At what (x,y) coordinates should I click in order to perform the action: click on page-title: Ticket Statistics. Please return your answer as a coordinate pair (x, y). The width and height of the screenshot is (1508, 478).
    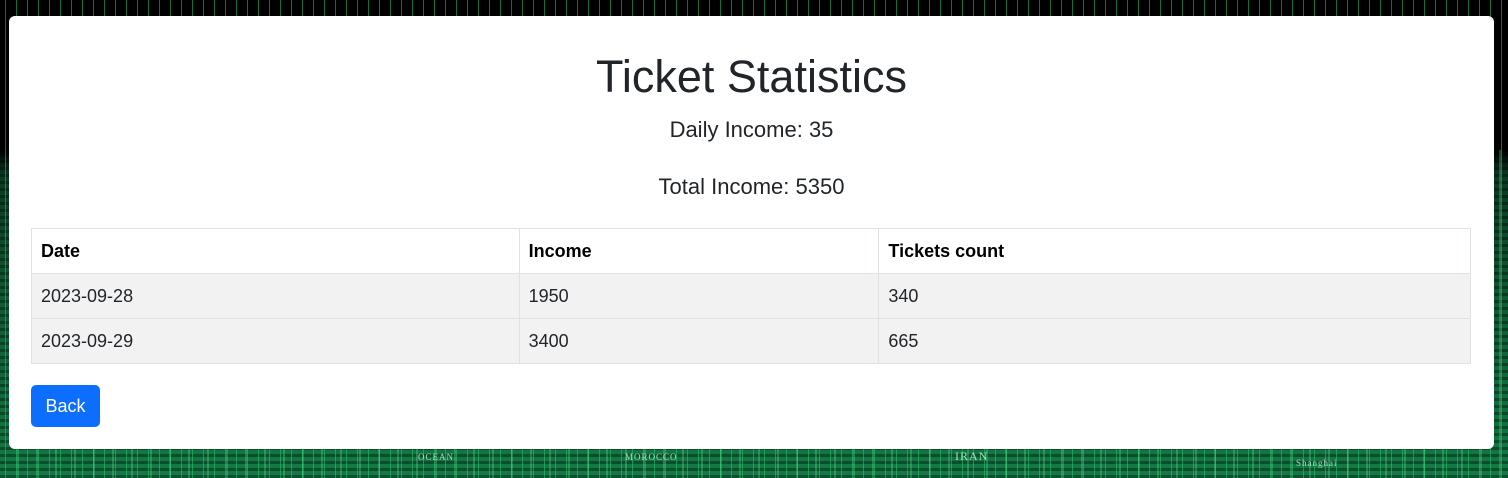
    Looking at the image, I should click on (751, 76).